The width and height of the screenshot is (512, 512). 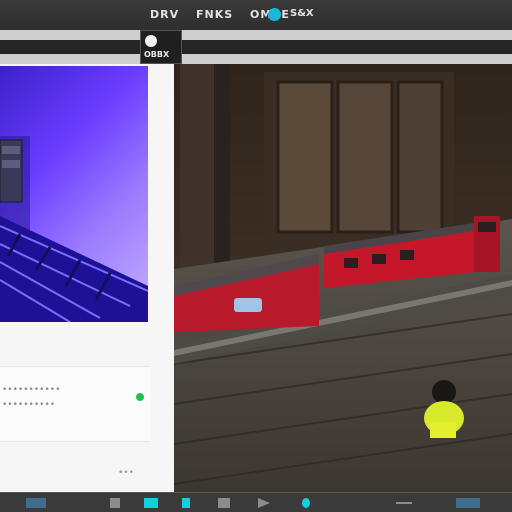 I want to click on line-icon, so click(x=404, y=503).